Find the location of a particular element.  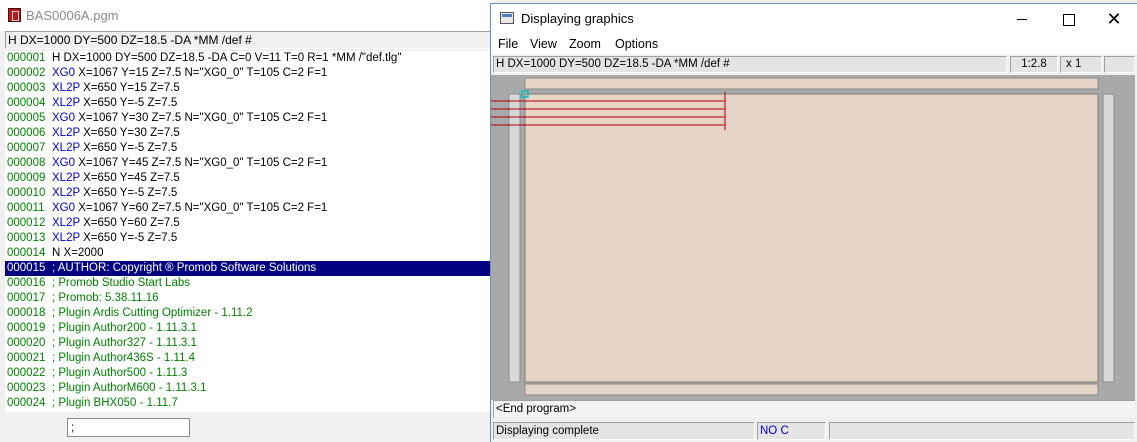

close-icon: ✕ is located at coordinates (1114, 19).